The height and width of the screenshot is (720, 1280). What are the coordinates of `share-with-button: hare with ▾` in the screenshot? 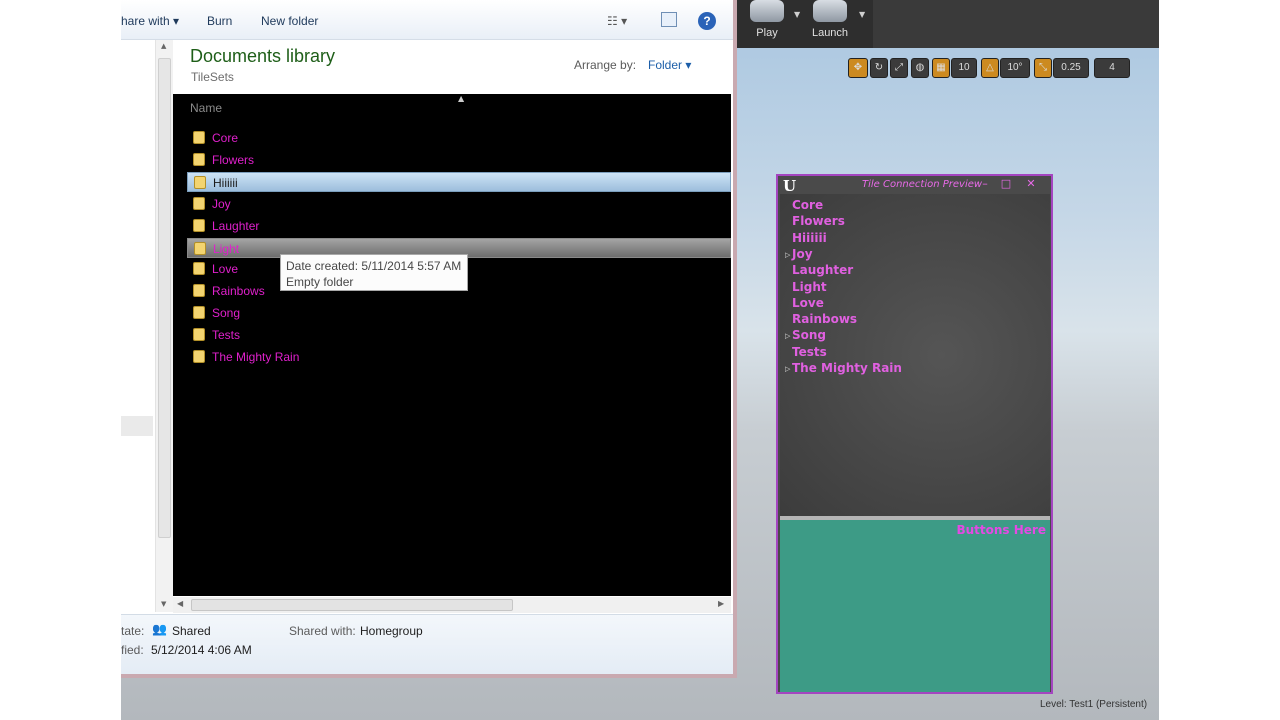 It's located at (150, 21).